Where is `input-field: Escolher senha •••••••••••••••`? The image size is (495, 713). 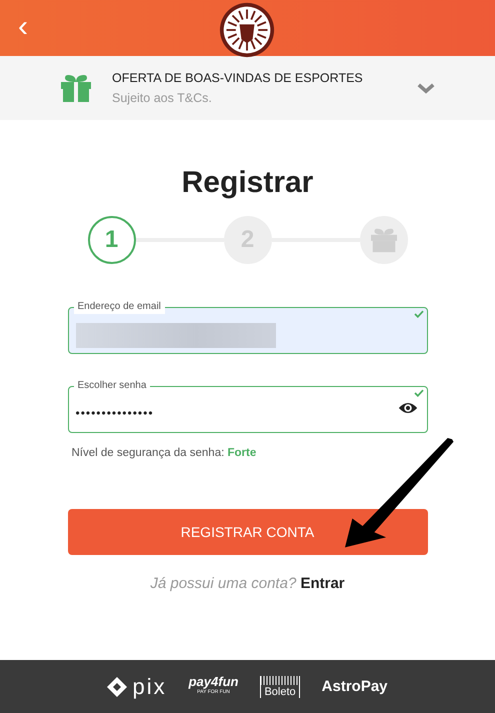
input-field: Escolher senha ••••••••••••••• is located at coordinates (248, 406).